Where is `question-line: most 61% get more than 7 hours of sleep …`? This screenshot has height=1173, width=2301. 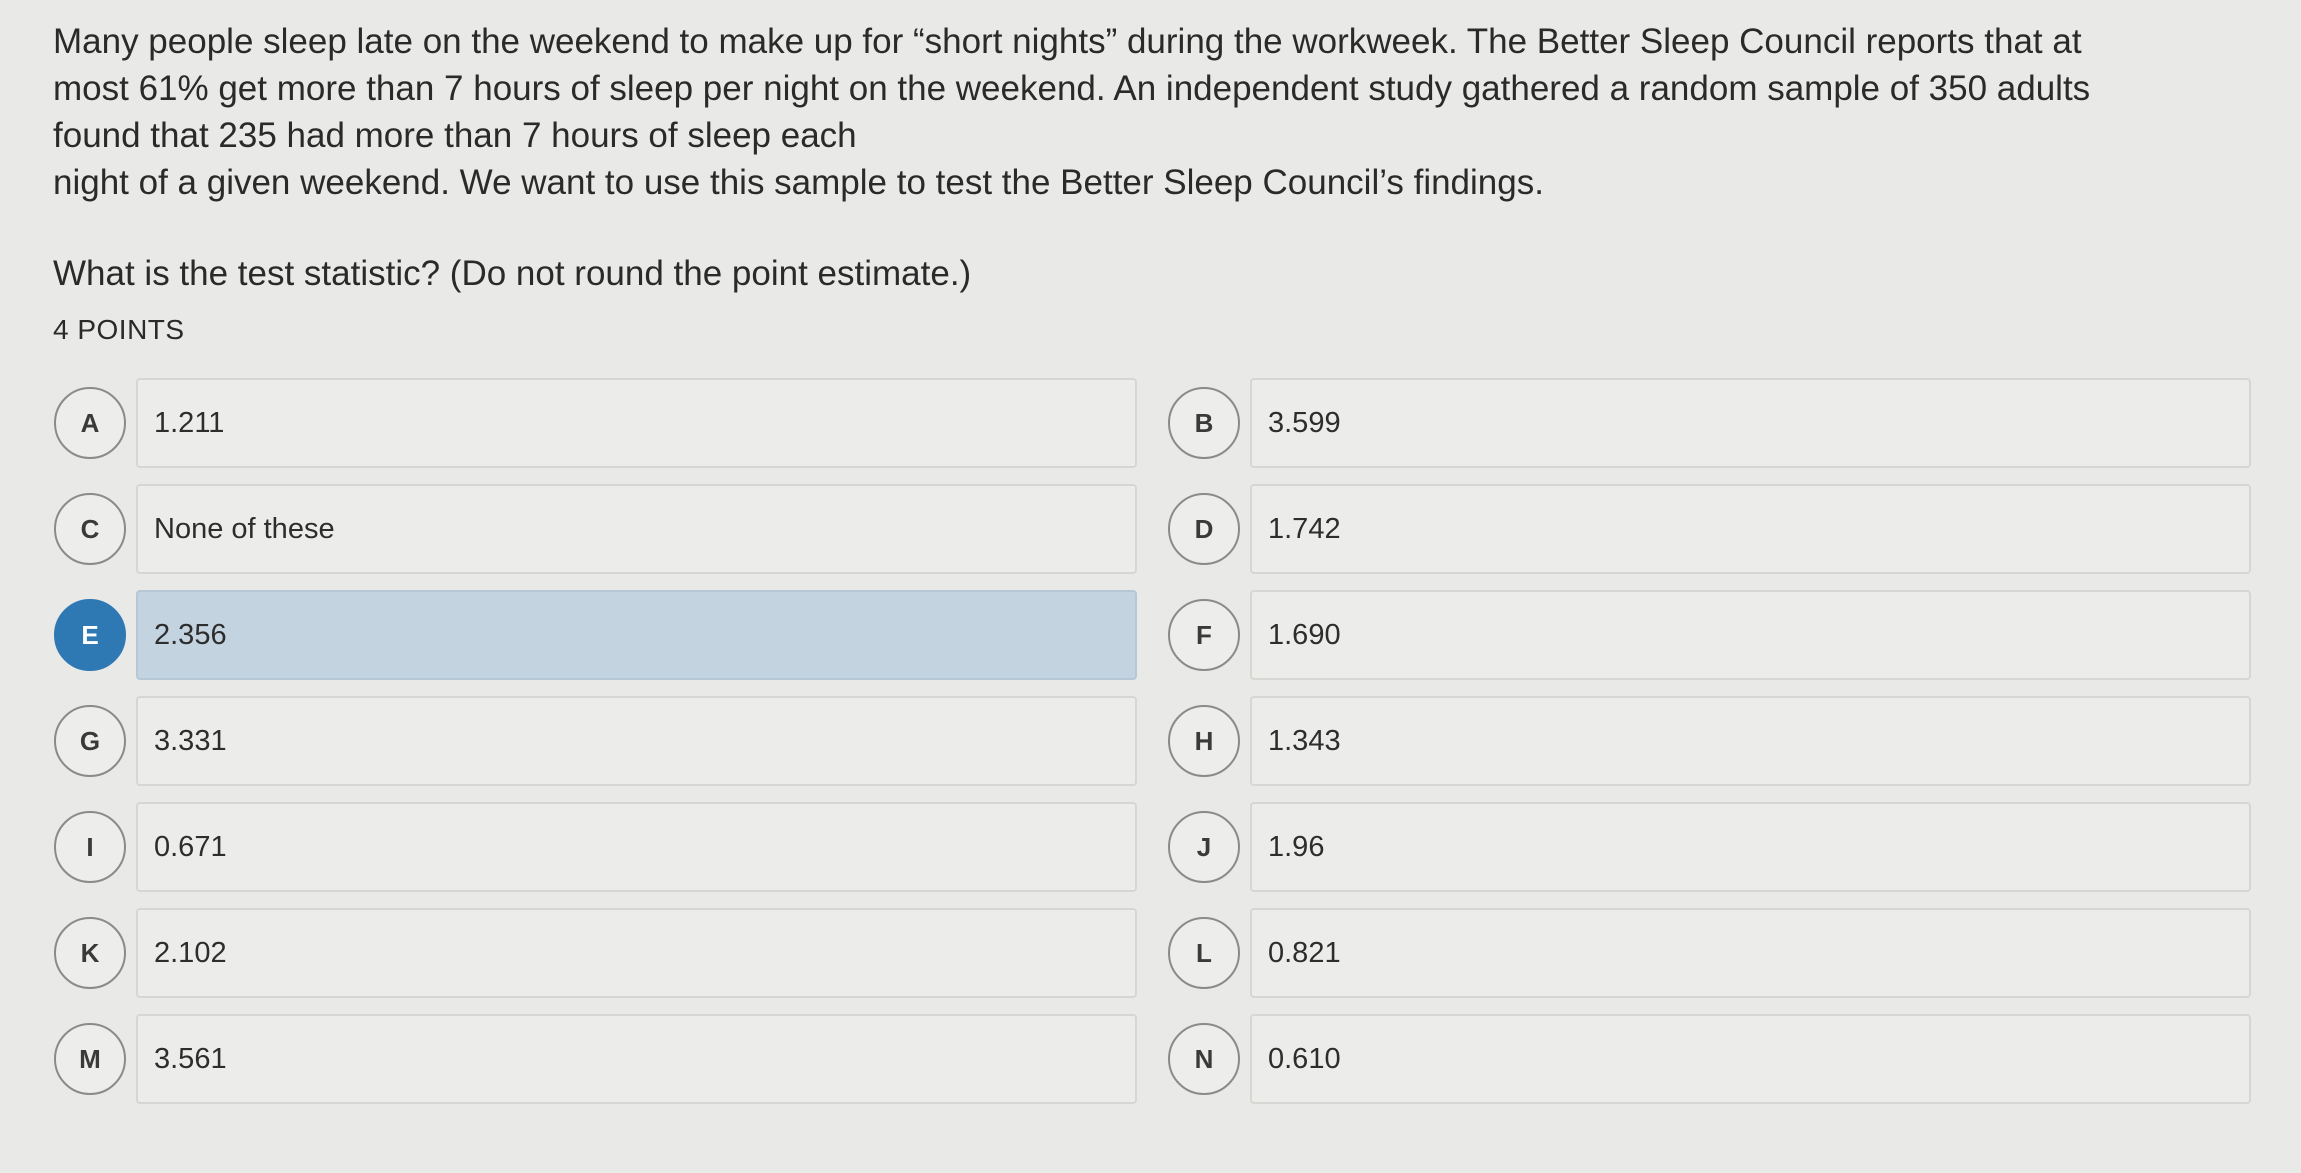
question-line: most 61% get more than 7 hours of sleep … is located at coordinates (1072, 88).